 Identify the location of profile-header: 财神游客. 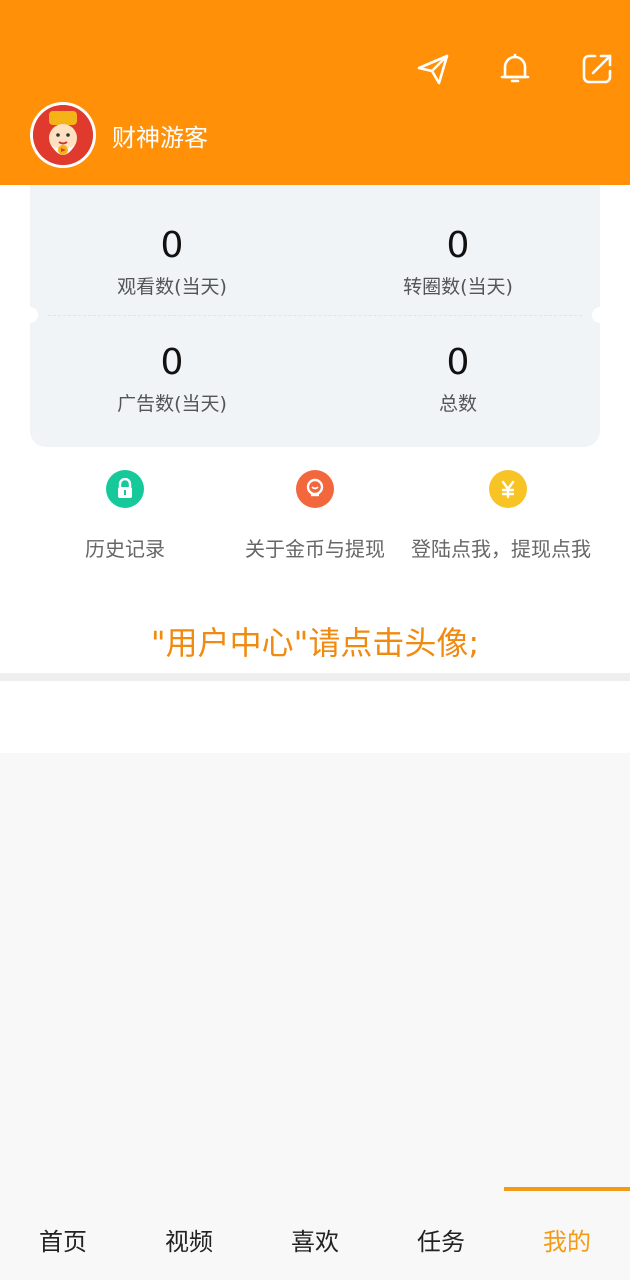
(315, 92).